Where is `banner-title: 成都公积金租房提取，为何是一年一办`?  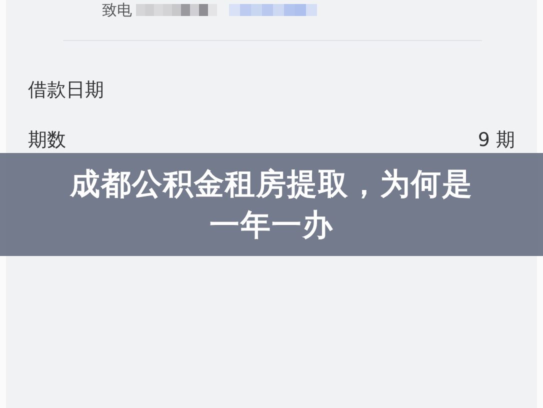
banner-title: 成都公积金租房提取，为何是一年一办 is located at coordinates (271, 205).